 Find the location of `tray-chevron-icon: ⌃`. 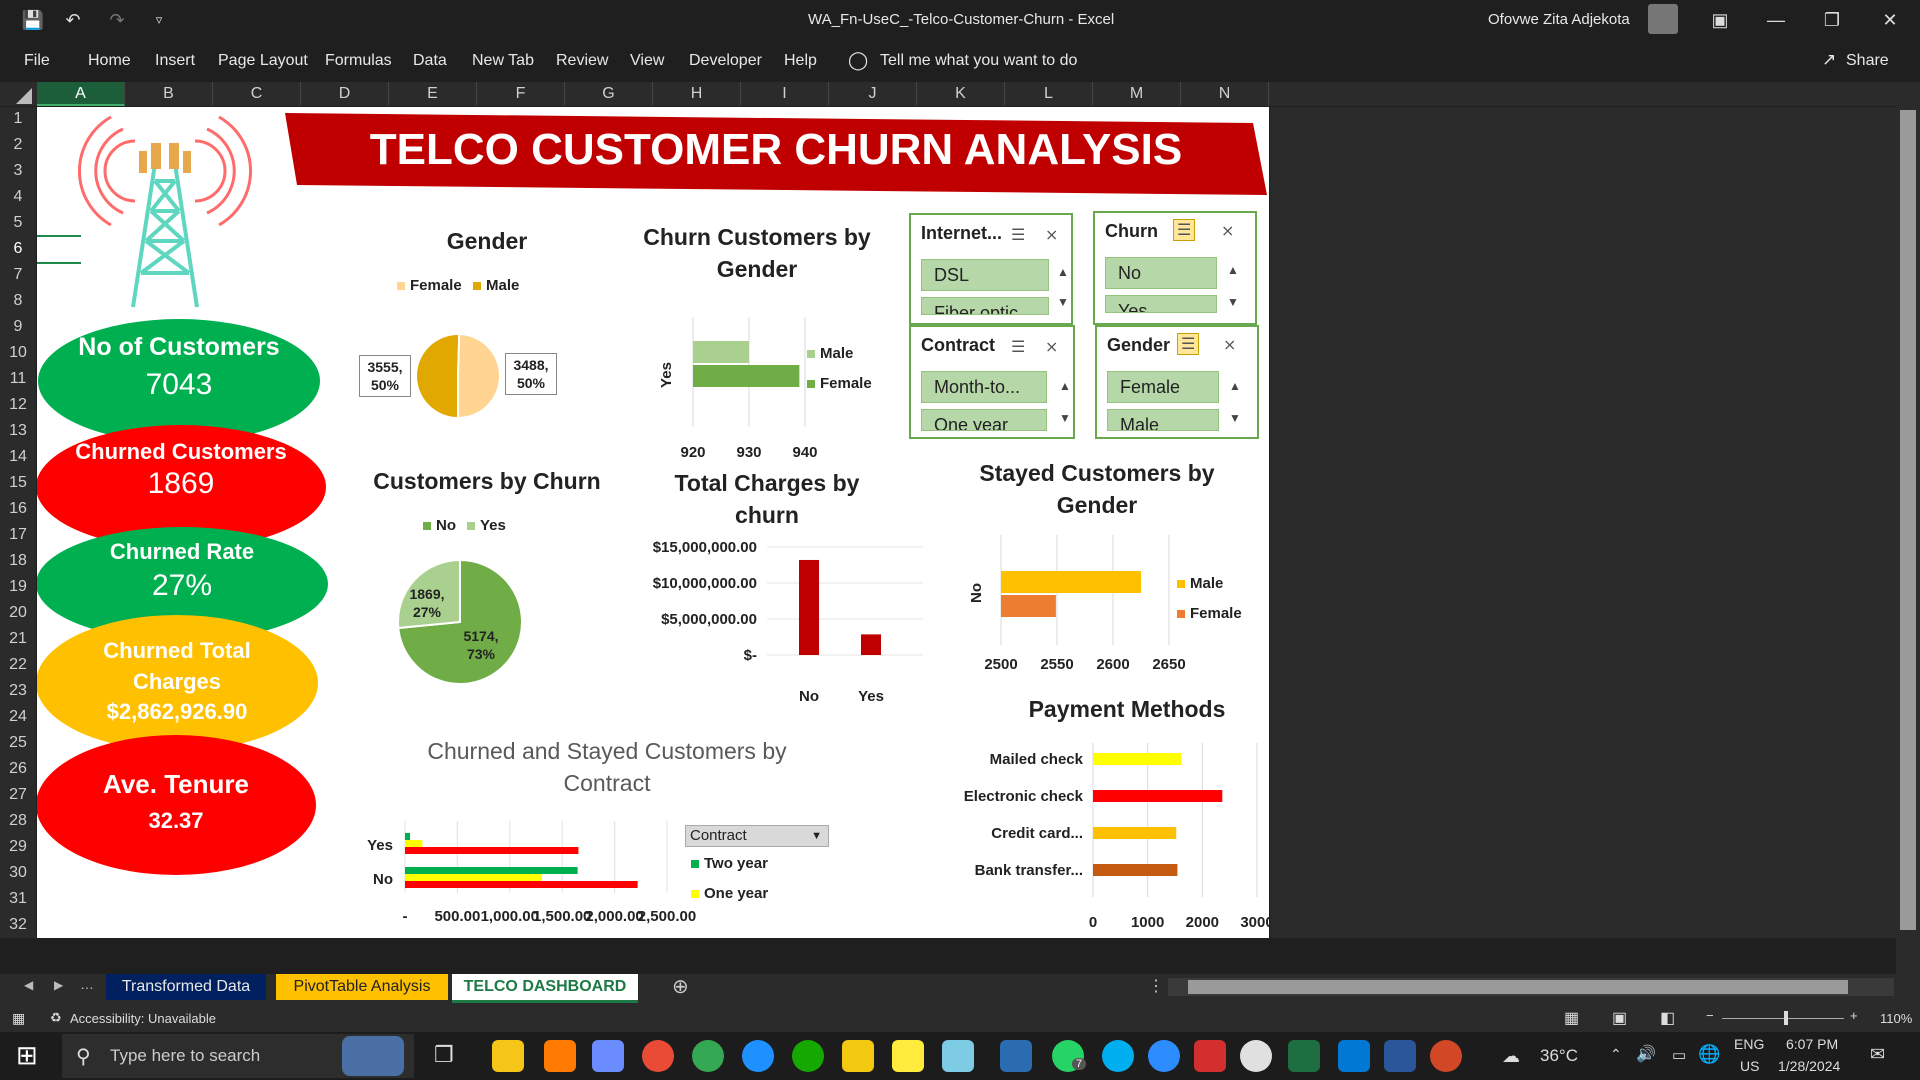

tray-chevron-icon: ⌃ is located at coordinates (1616, 1054).